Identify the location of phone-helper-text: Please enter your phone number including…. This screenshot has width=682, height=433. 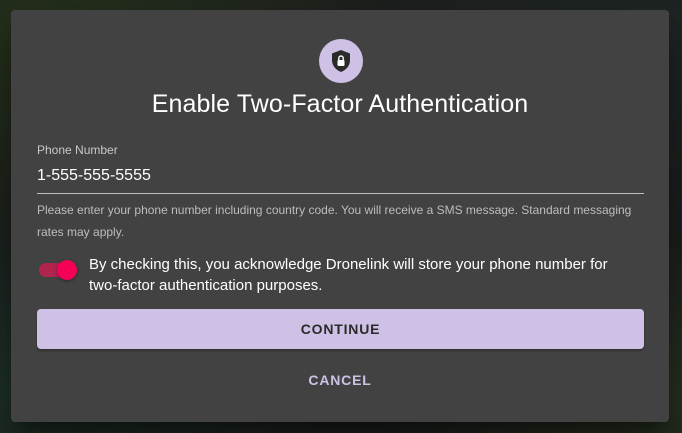
(334, 221).